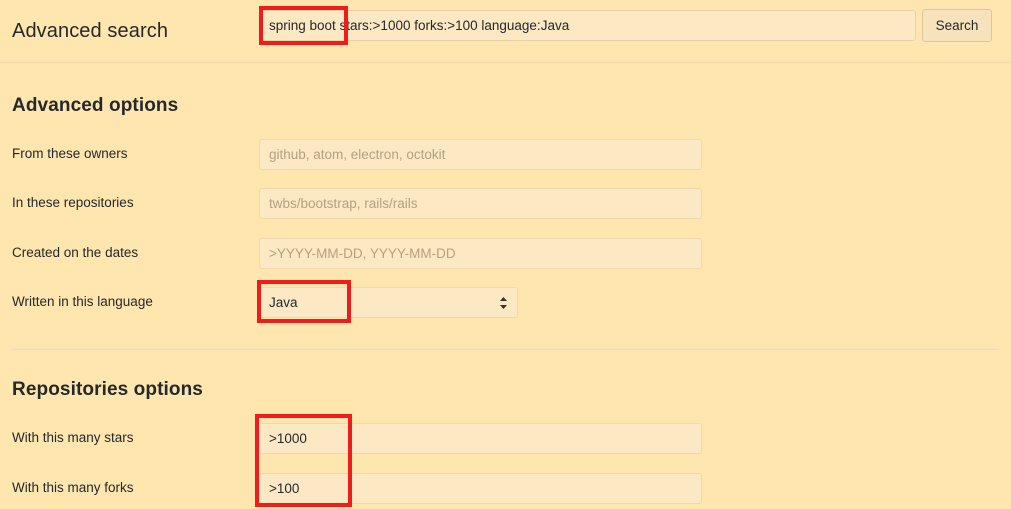 The width and height of the screenshot is (1011, 509). I want to click on language-select-value: Java, so click(283, 302).